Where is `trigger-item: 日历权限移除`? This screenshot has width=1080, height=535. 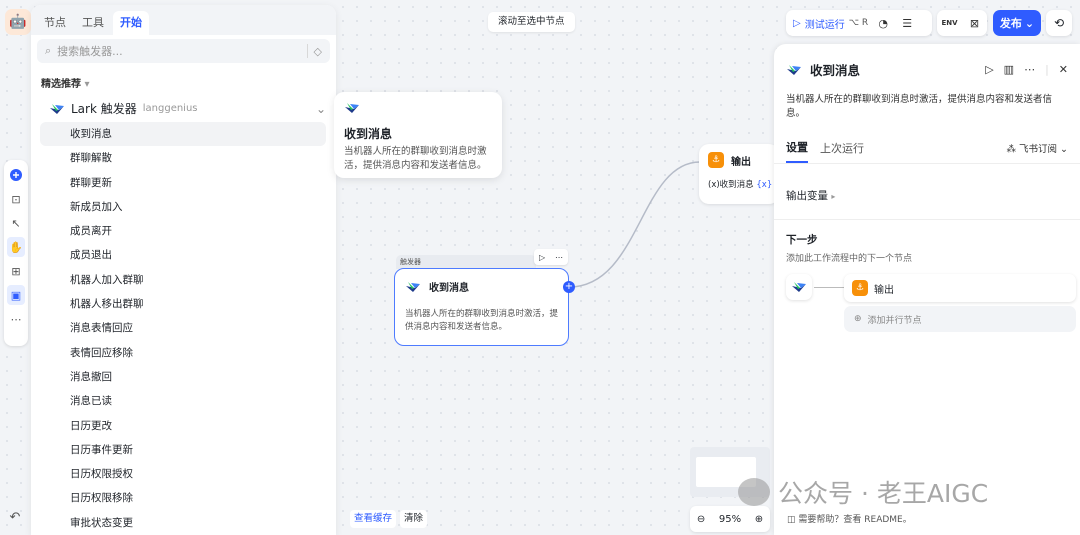 trigger-item: 日历权限移除 is located at coordinates (183, 498).